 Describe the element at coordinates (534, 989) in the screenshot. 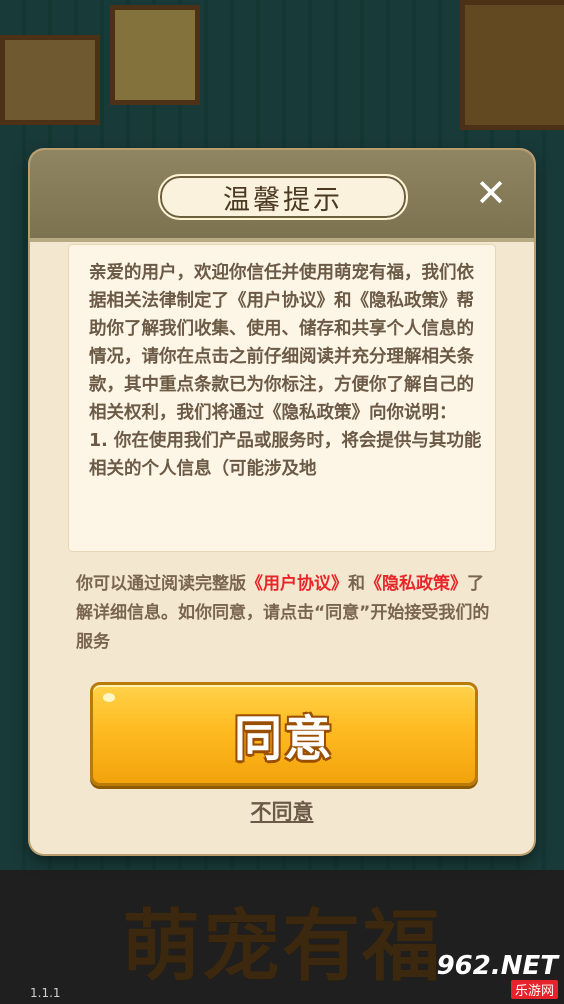

I see `watermark-subtitle: 乐游网` at that location.